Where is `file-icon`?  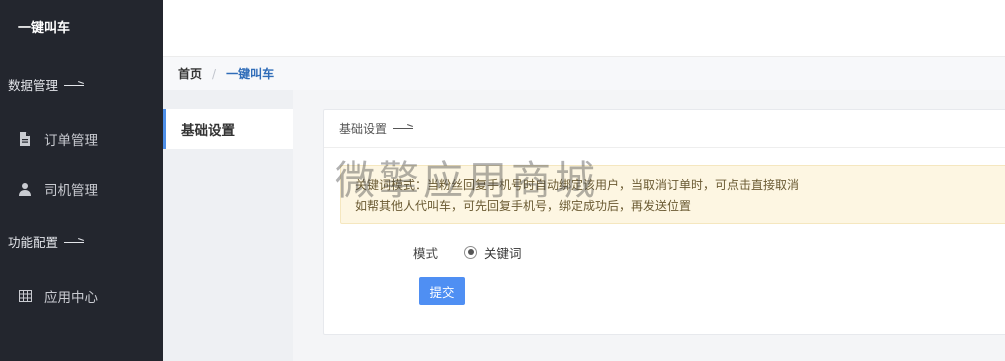 file-icon is located at coordinates (25, 139).